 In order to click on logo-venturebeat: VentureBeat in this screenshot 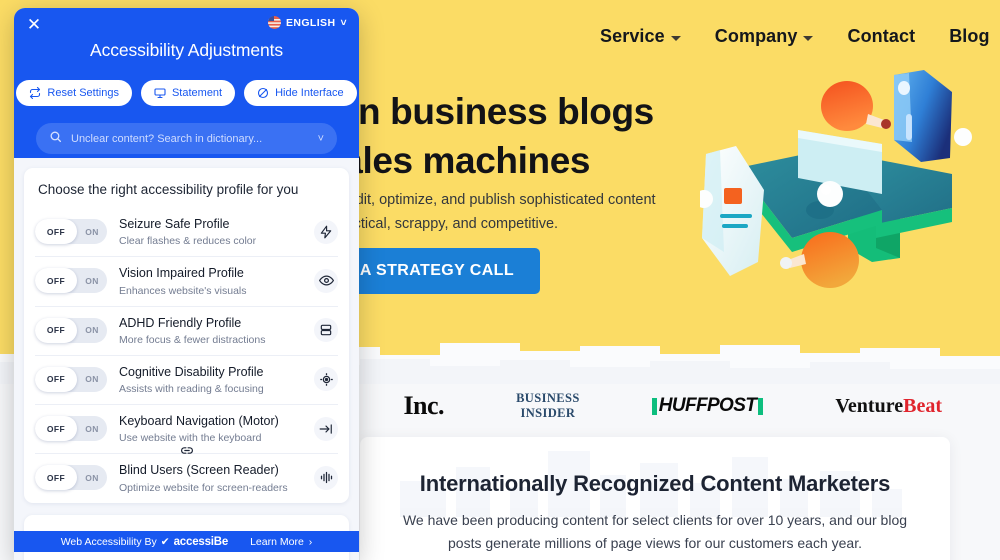, I will do `click(888, 406)`.